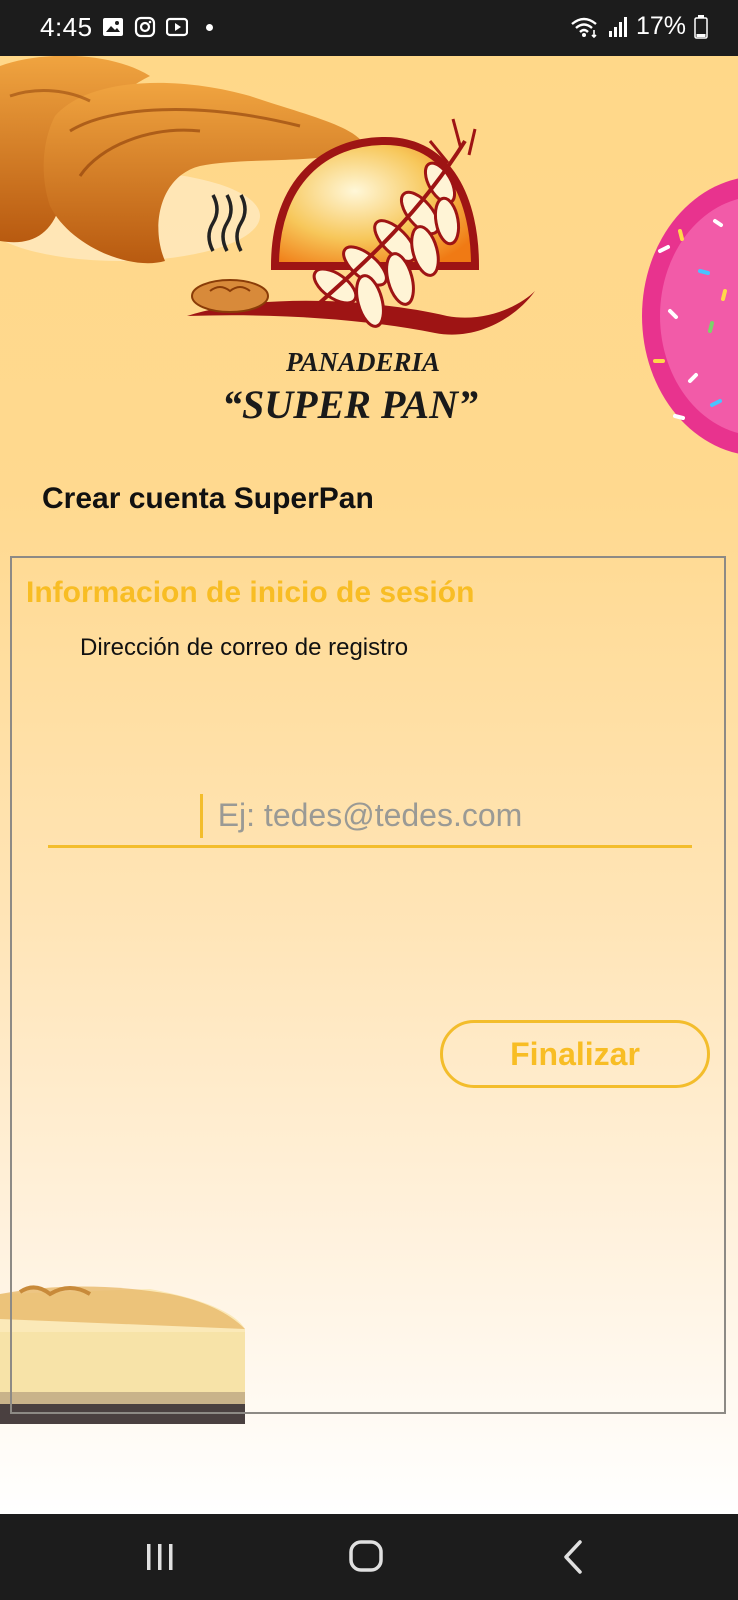 This screenshot has width=738, height=1600. What do you see at coordinates (690, 316) in the screenshot?
I see `donut-image` at bounding box center [690, 316].